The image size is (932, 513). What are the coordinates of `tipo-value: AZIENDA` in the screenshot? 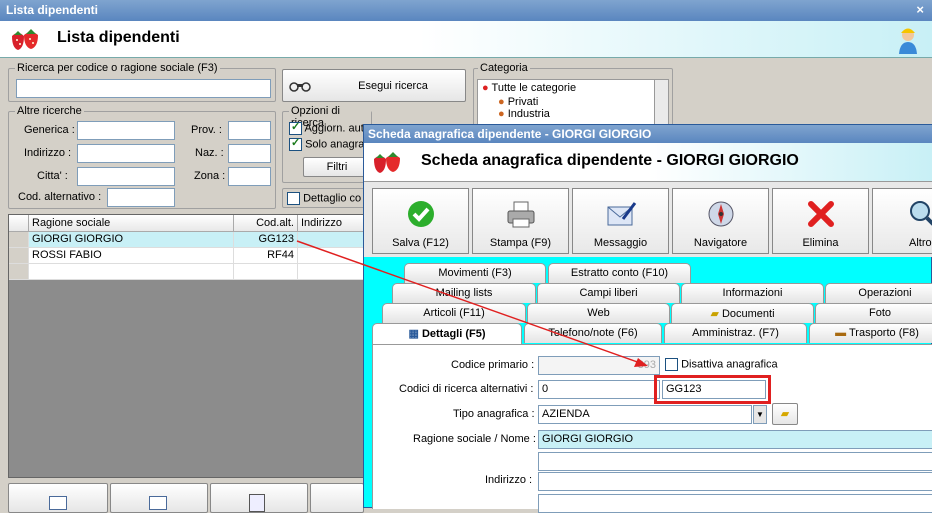 It's located at (566, 414).